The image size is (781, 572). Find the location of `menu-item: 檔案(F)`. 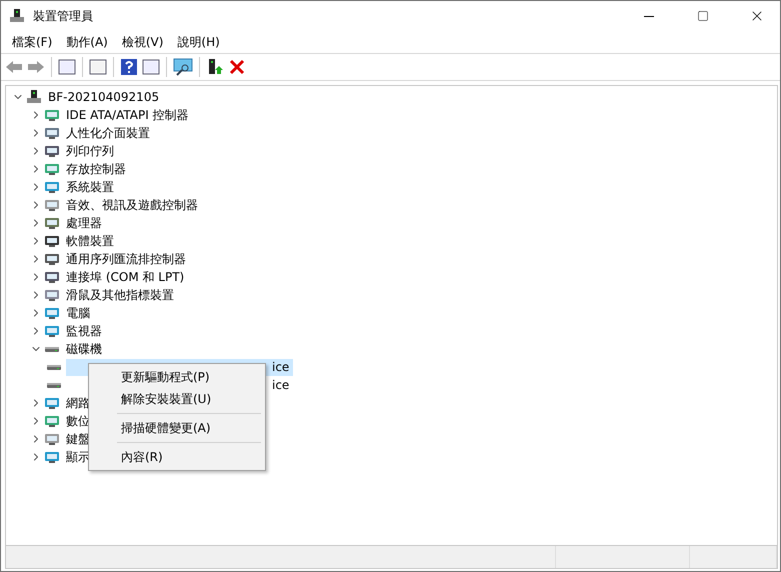

menu-item: 檔案(F) is located at coordinates (32, 42).